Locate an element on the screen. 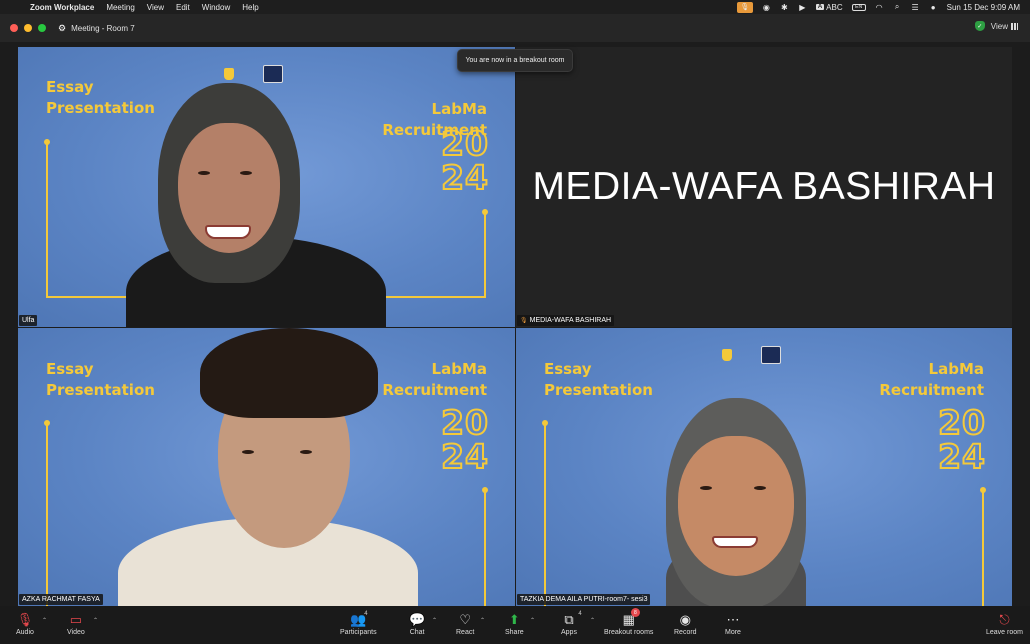  grid-view-icon is located at coordinates (1014, 26).